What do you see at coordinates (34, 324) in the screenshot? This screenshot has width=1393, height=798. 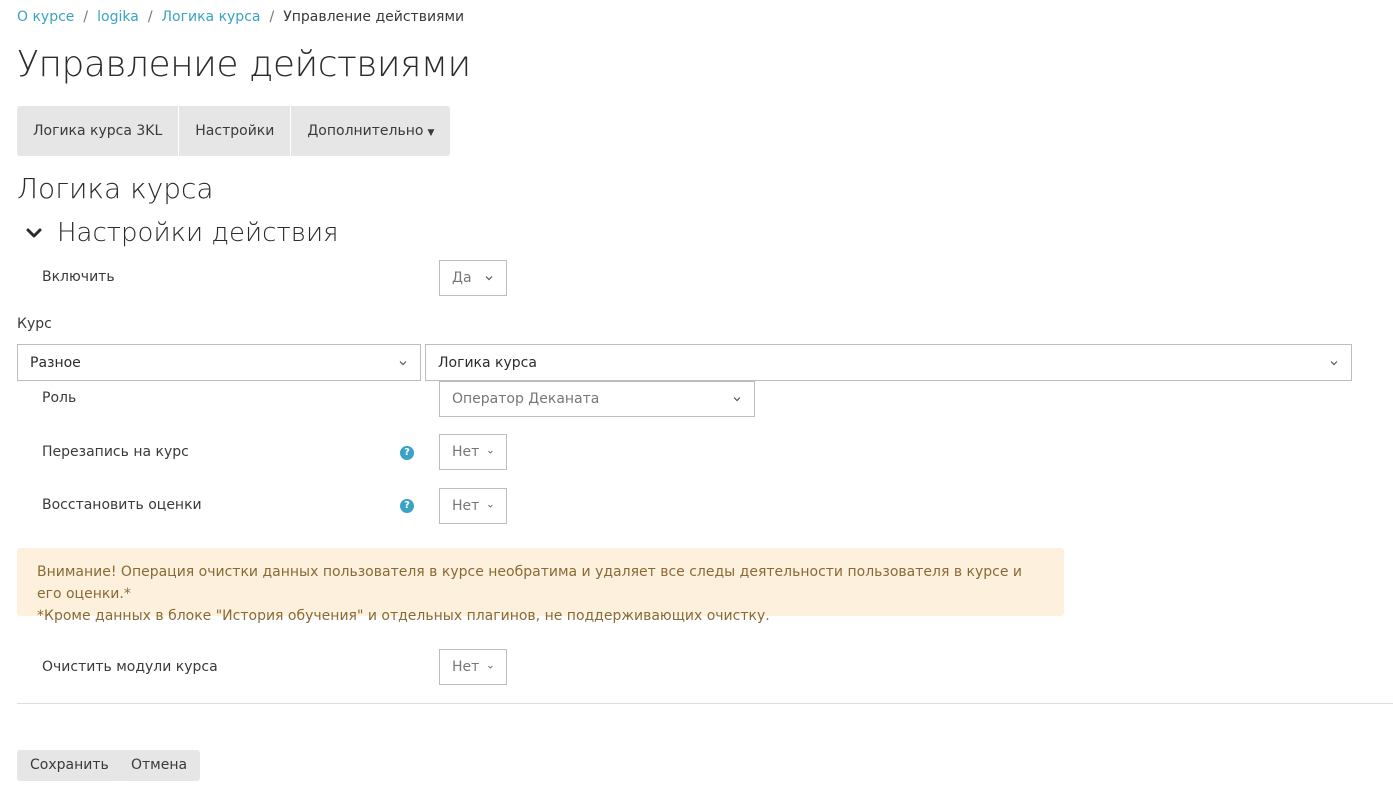 I see `course-label: Курс` at bounding box center [34, 324].